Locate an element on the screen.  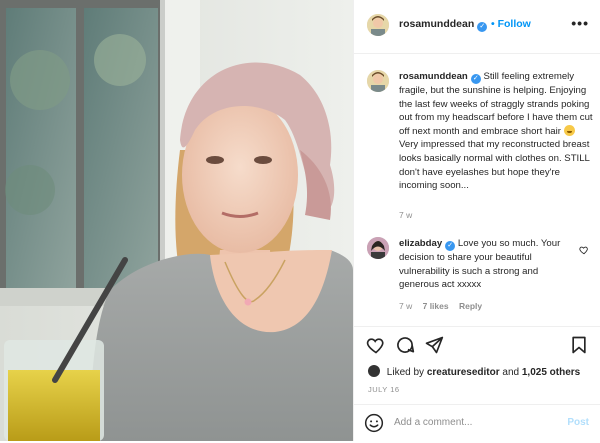
follow-button: • Follow is located at coordinates (511, 24).